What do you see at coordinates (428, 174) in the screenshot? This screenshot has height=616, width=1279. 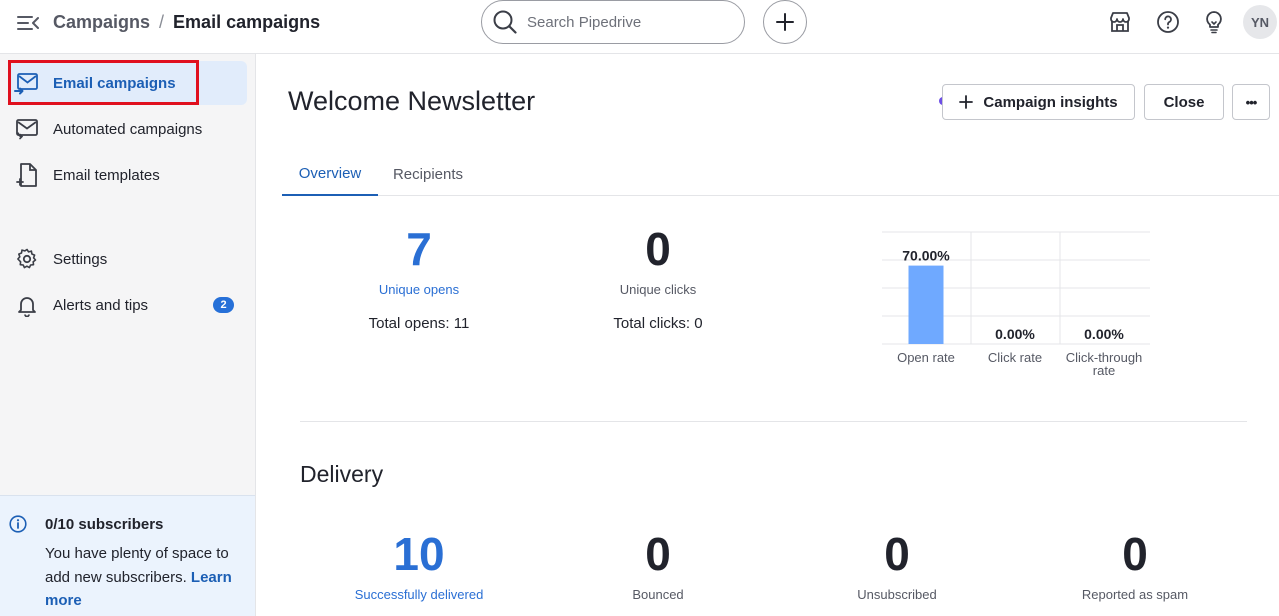 I see `tab-recipients: Recipients` at bounding box center [428, 174].